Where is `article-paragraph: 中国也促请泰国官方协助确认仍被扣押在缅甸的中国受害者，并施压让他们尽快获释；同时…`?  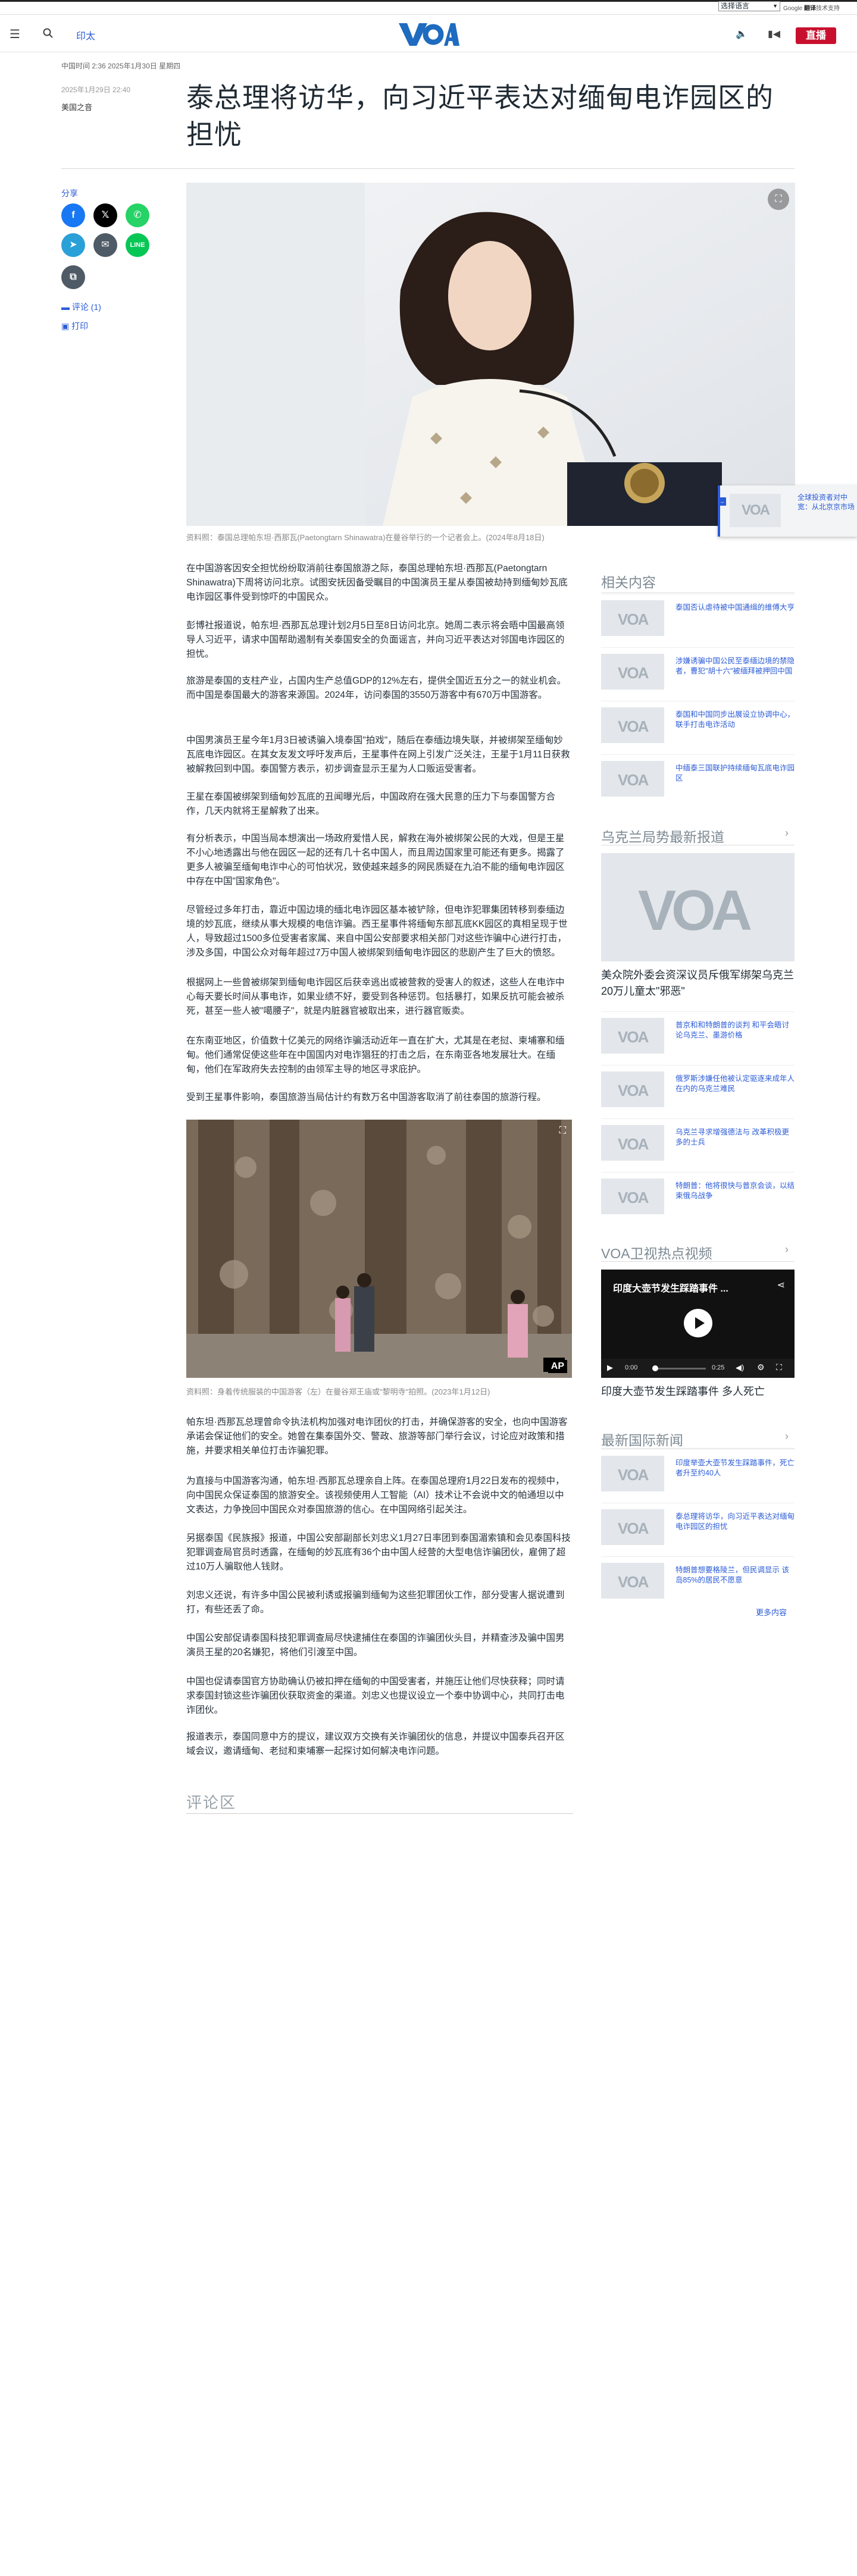 article-paragraph: 中国也促请泰国官方协助确认仍被扣押在缅甸的中国受害者，并施压让他们尽快获释；同时… is located at coordinates (375, 1696).